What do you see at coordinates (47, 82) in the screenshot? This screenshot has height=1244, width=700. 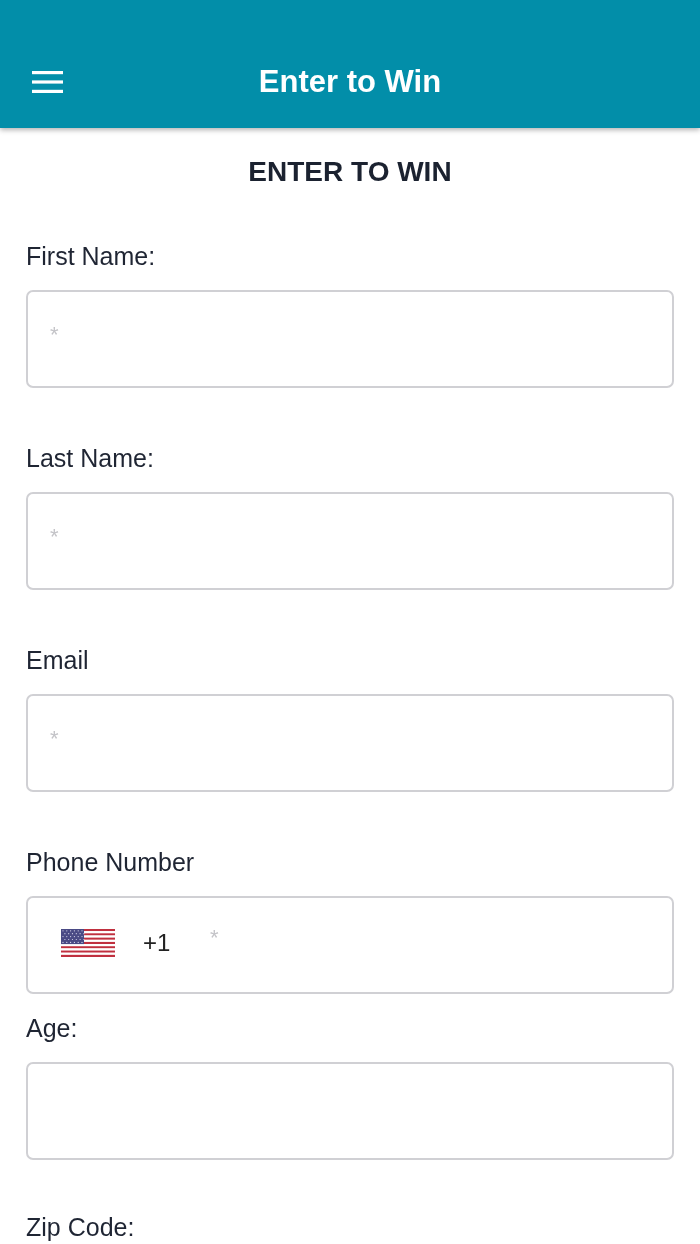 I see `menu-icon` at bounding box center [47, 82].